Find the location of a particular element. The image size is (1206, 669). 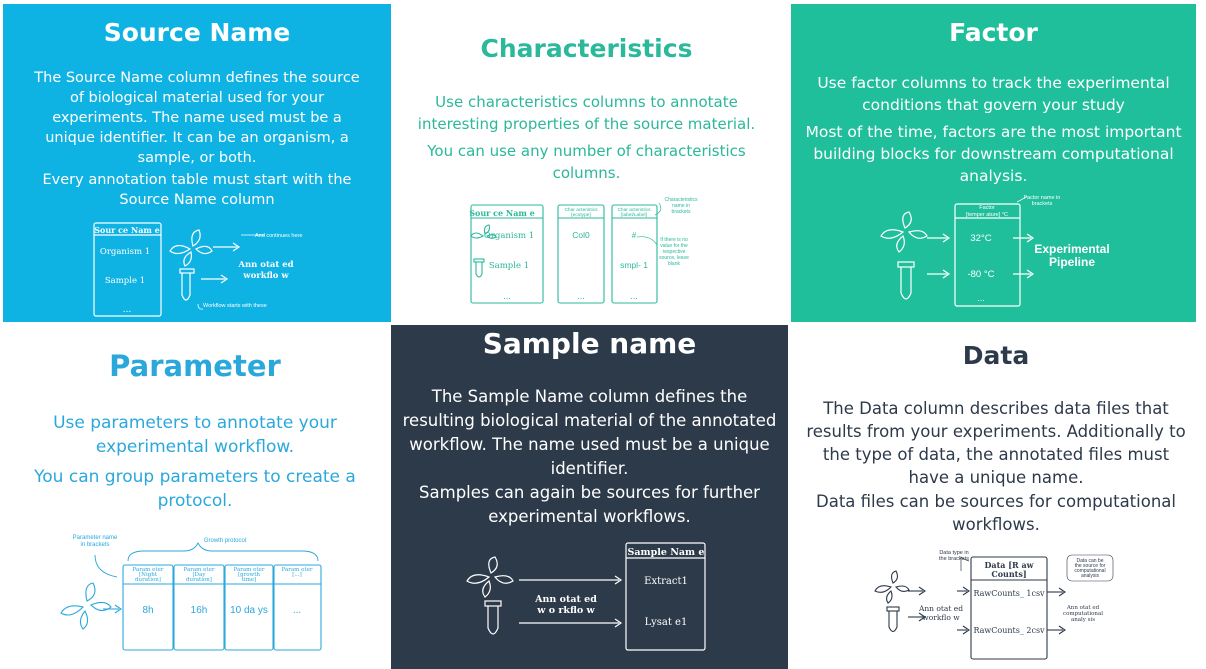

char-row-sample: Sample 1 is located at coordinates (509, 266).